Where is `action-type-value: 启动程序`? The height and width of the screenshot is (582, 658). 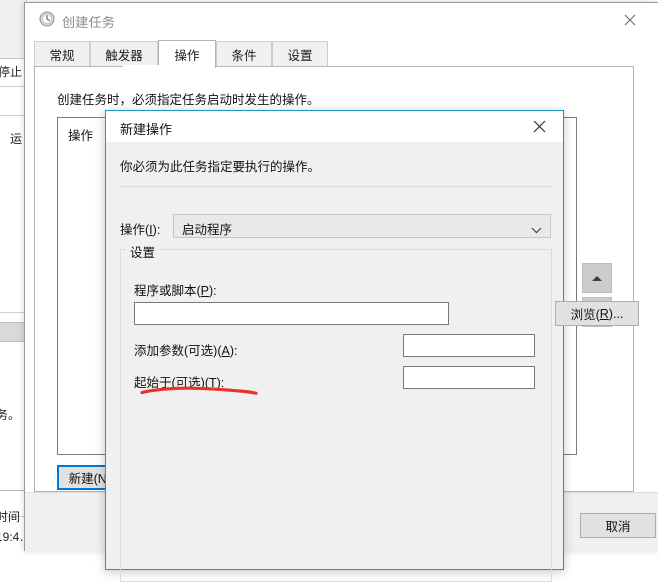
action-type-value: 启动程序 is located at coordinates (207, 230).